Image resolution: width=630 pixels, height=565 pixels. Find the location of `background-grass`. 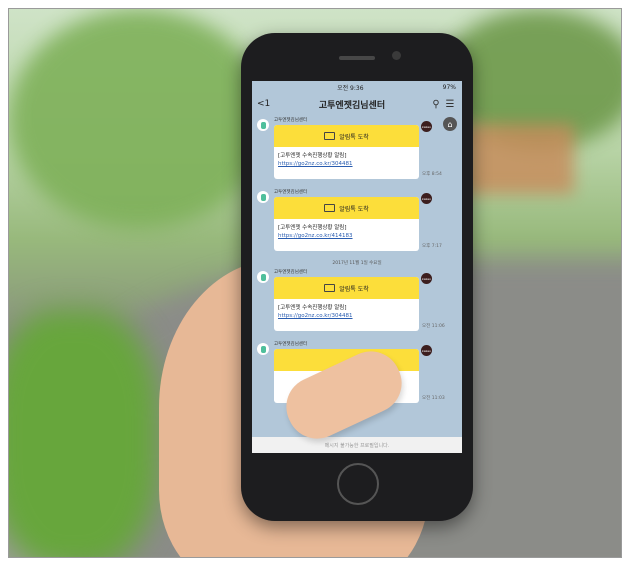

background-grass is located at coordinates (84, 433).